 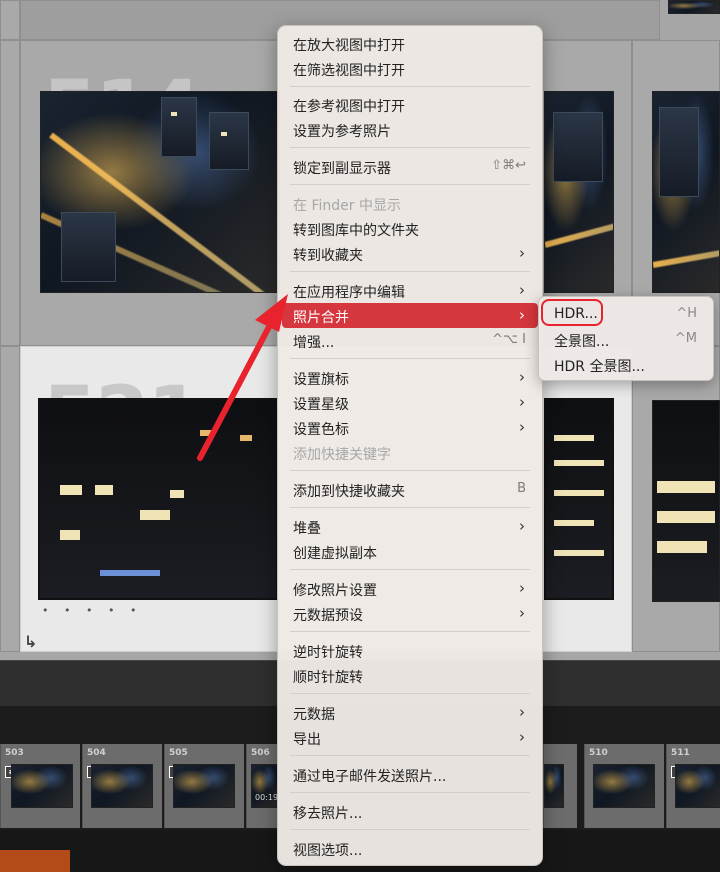 What do you see at coordinates (410, 427) in the screenshot?
I see `menu-item-set-color-label: 设置色标 ›` at bounding box center [410, 427].